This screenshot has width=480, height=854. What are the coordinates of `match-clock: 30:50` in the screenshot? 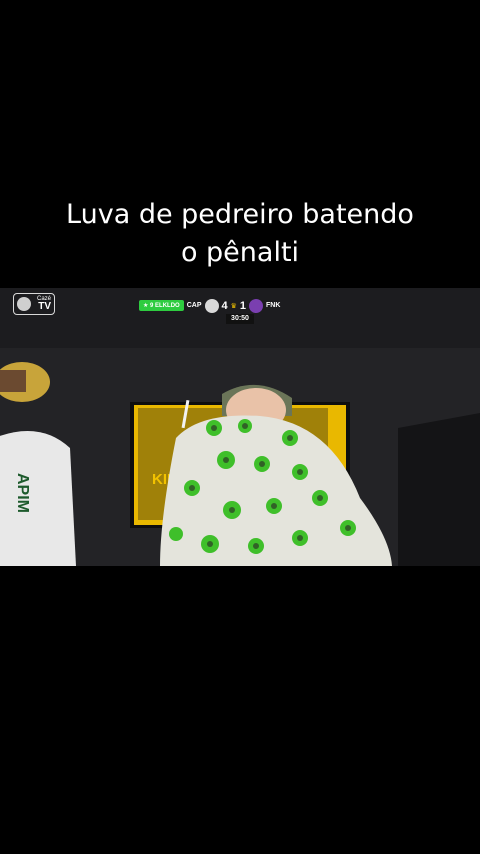 It's located at (240, 319).